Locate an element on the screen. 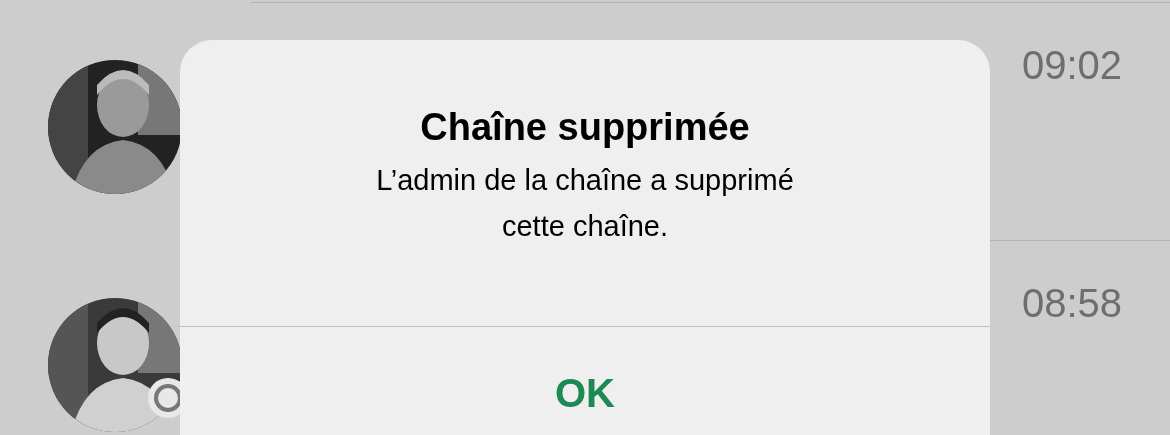 The height and width of the screenshot is (435, 1170). alert-title: Chaîne supprimée is located at coordinates (585, 127).